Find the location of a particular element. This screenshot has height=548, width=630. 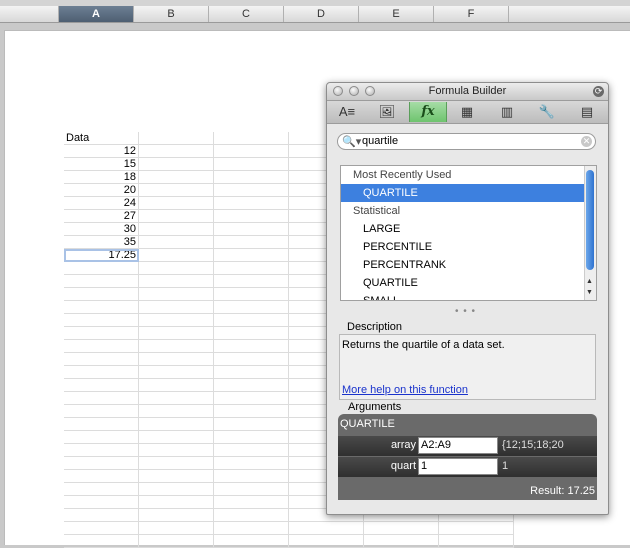

sheet-cell: 30 is located at coordinates (101, 229).